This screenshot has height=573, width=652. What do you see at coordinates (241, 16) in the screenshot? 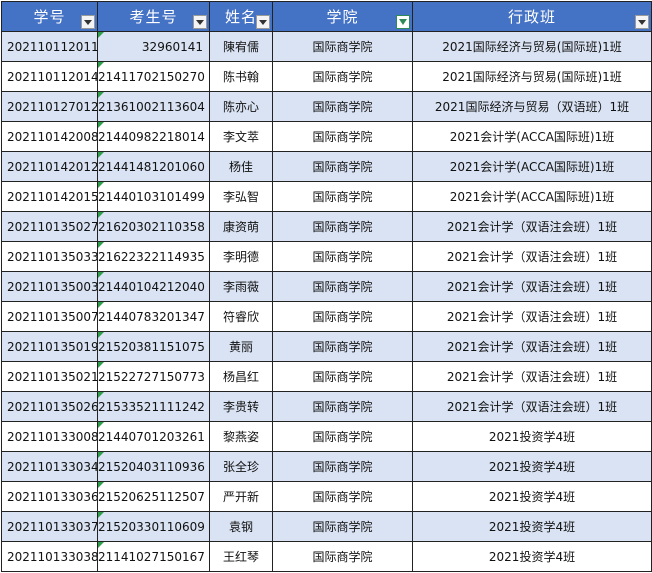
I see `header-name: 姓名` at bounding box center [241, 16].